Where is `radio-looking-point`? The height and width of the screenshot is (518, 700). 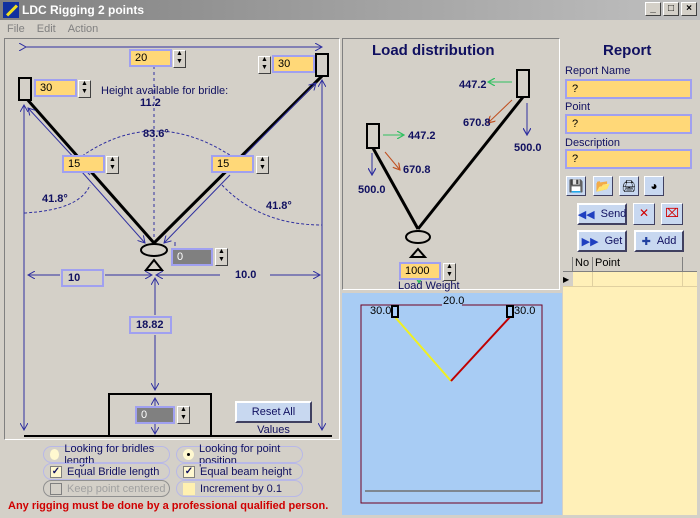
radio-looking-point is located at coordinates (188, 454).